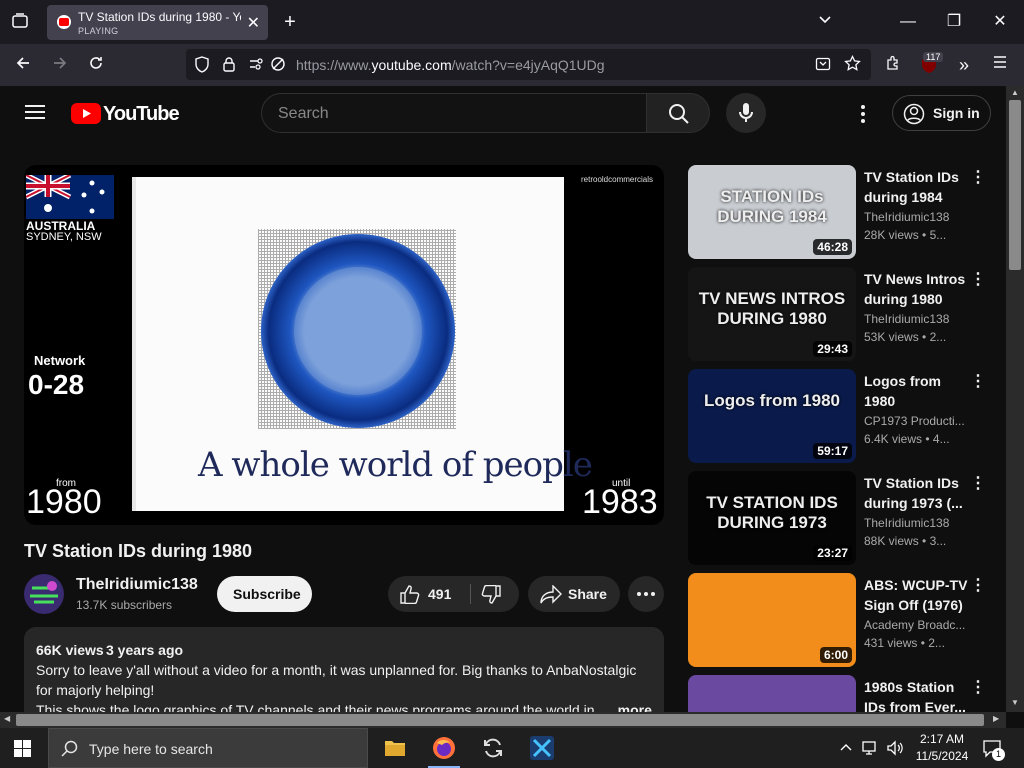  What do you see at coordinates (772, 518) in the screenshot?
I see `recommendation-thumbnail: TV STATION IDS DURING 1973 23:27` at bounding box center [772, 518].